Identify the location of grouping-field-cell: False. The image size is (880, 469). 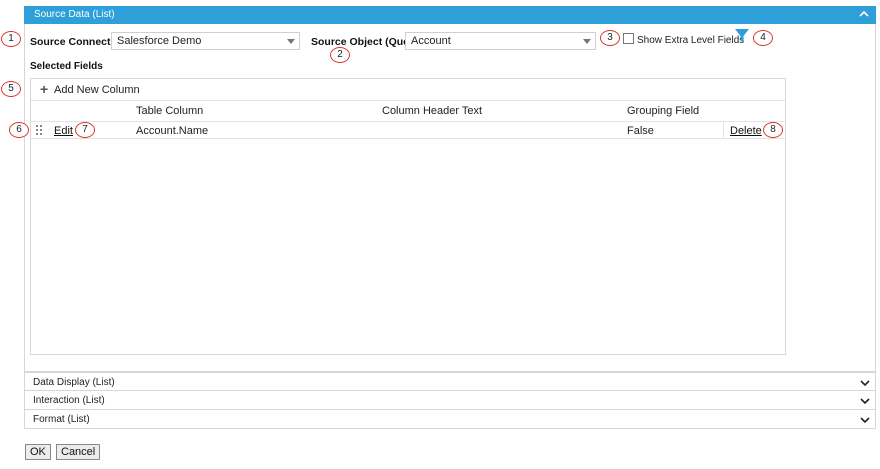
(640, 131).